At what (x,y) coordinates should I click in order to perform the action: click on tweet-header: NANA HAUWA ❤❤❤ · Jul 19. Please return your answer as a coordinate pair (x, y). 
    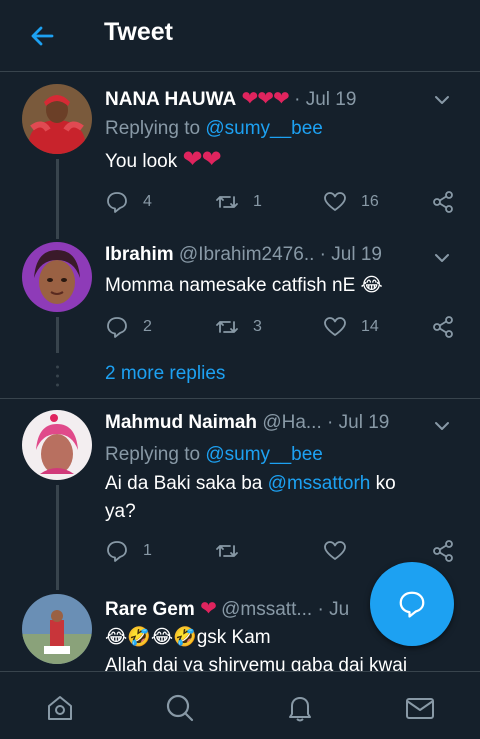
    Looking at the image, I should click on (282, 101).